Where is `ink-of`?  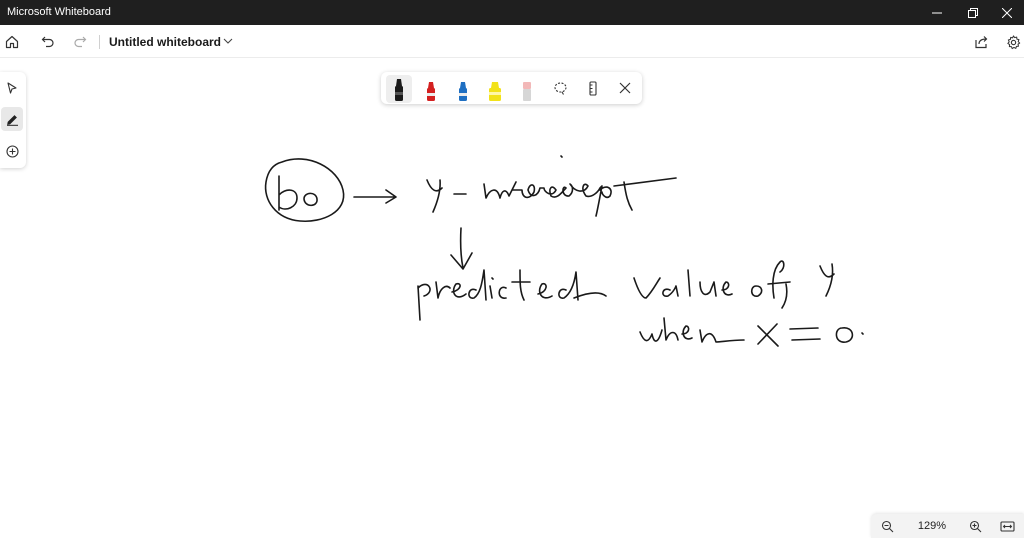 ink-of is located at coordinates (770, 284).